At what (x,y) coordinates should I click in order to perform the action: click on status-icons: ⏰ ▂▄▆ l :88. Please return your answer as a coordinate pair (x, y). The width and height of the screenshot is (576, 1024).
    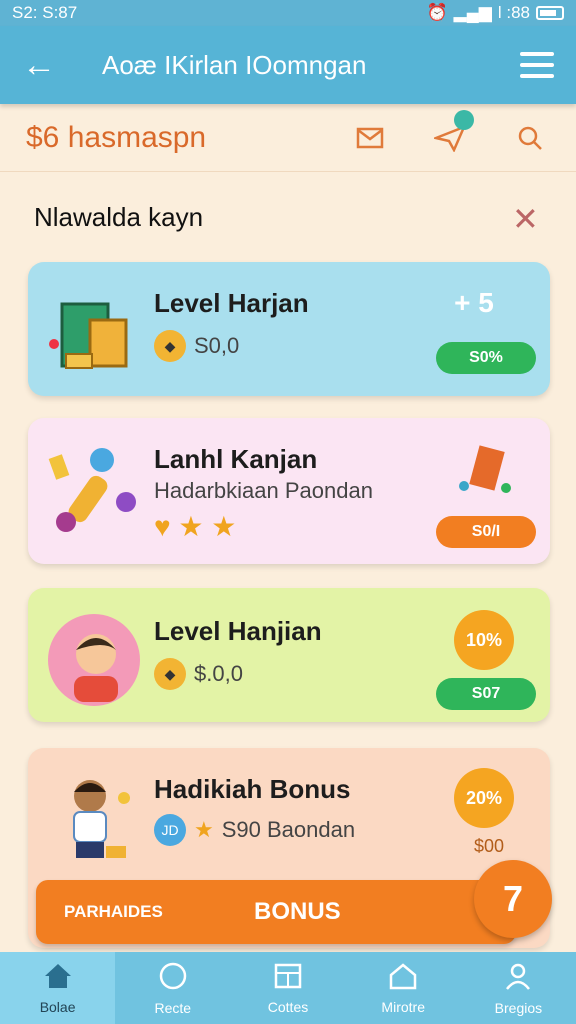
    Looking at the image, I should click on (495, 13).